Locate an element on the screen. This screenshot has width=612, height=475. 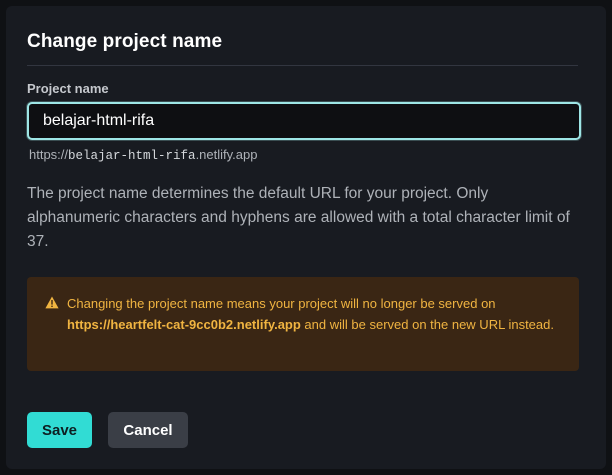
project-name-input is located at coordinates (304, 121).